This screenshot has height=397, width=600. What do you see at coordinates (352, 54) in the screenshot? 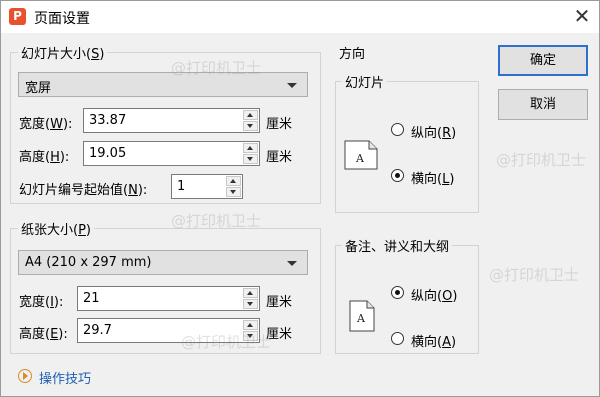
I see `orientation-heading: 方向` at bounding box center [352, 54].